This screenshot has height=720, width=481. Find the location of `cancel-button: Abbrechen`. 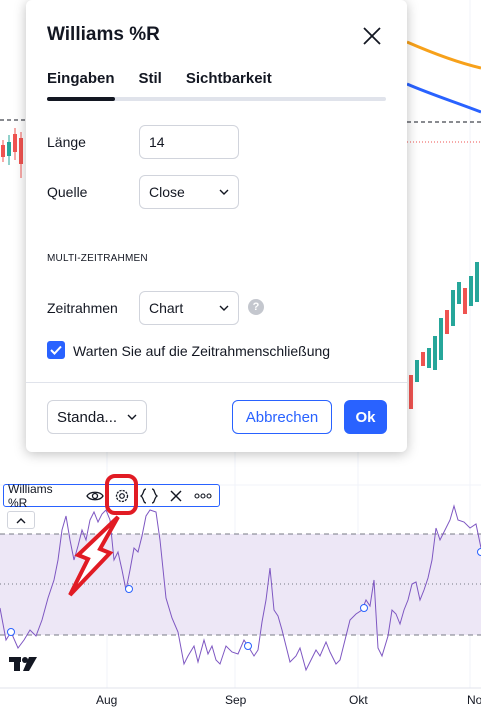

cancel-button: Abbrechen is located at coordinates (282, 417).